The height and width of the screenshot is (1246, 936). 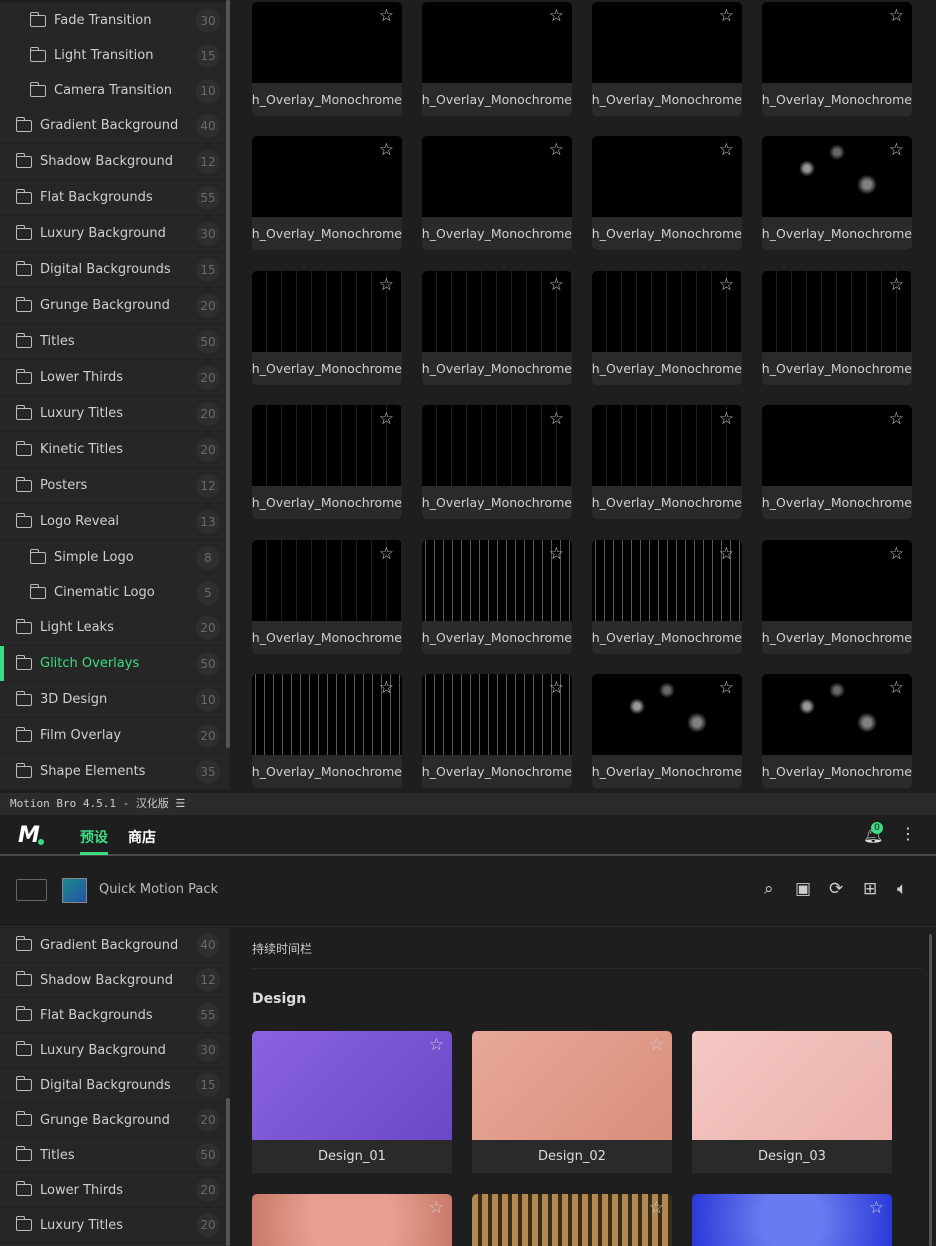 What do you see at coordinates (572, 1102) in the screenshot?
I see `design-card: ☆ Design_02` at bounding box center [572, 1102].